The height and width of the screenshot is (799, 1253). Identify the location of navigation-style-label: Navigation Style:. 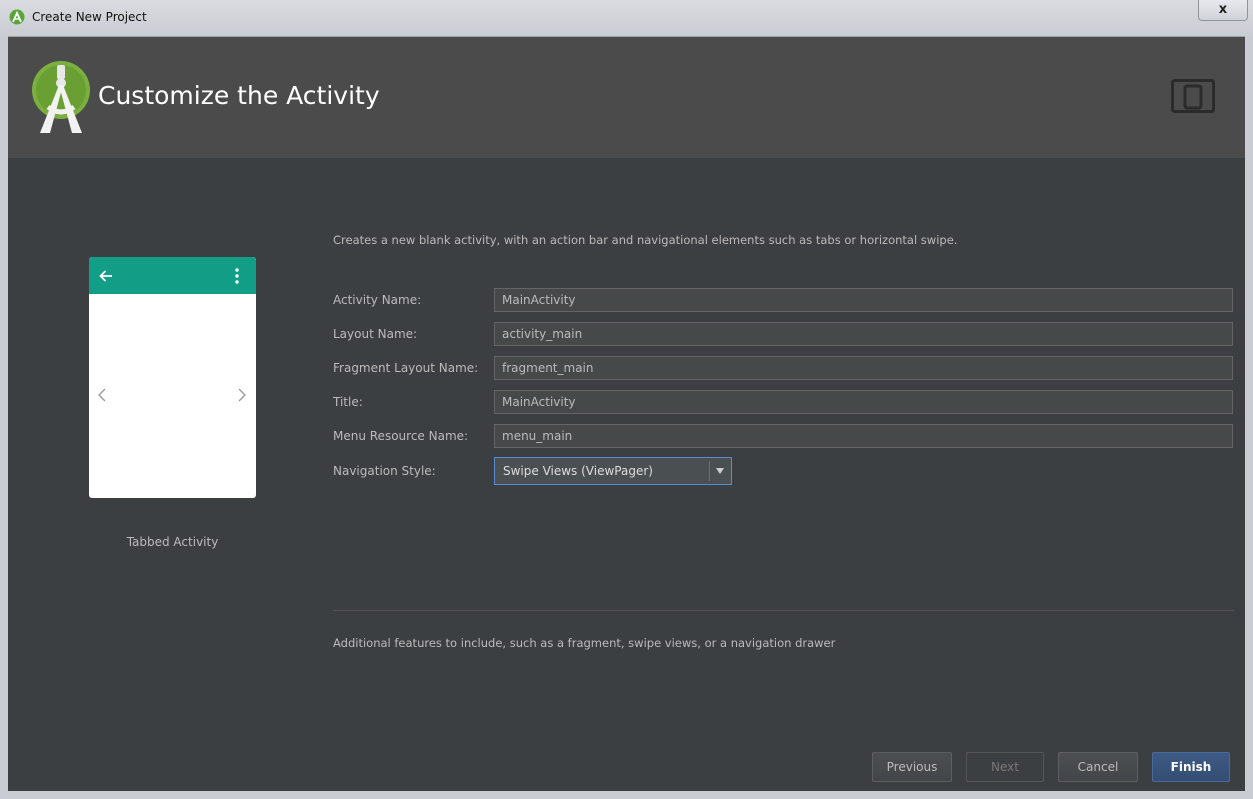
(384, 471).